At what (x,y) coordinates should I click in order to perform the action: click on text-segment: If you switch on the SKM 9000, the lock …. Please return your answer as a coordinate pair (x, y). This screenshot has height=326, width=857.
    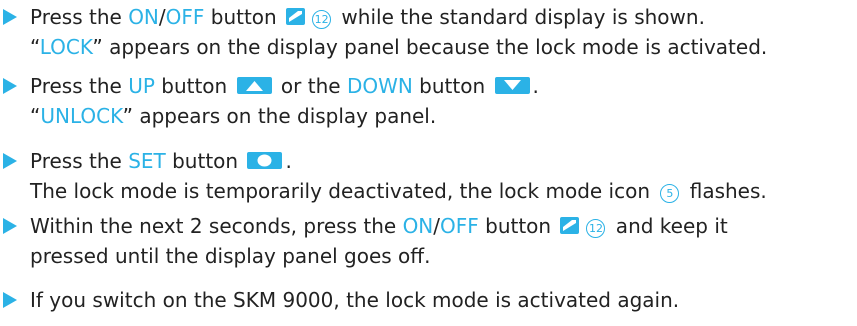
    Looking at the image, I should click on (355, 300).